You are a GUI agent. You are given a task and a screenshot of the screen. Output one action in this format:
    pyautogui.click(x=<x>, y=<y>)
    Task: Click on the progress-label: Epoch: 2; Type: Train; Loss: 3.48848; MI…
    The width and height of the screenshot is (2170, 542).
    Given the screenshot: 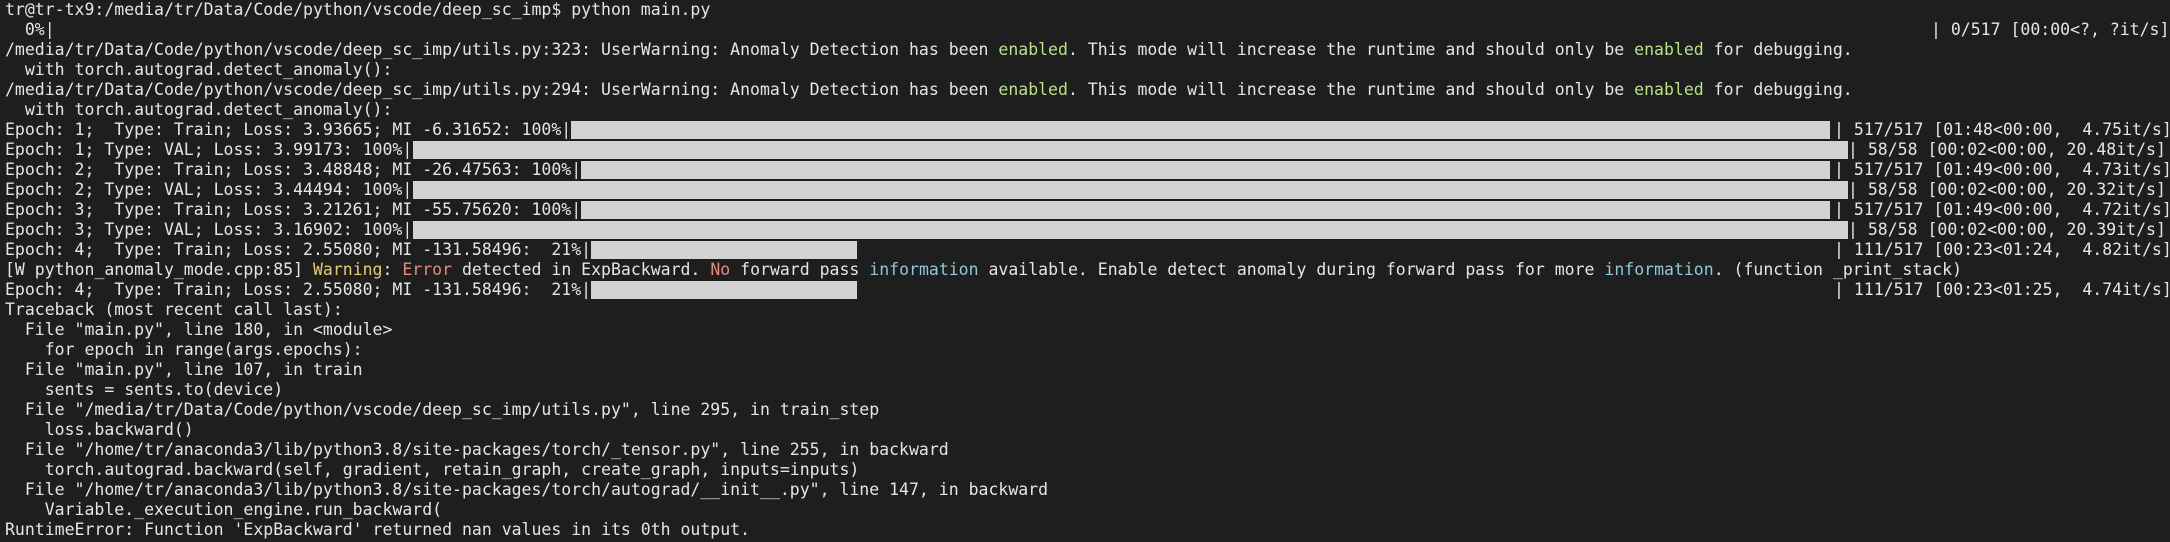 What is the action you would take?
    pyautogui.click(x=293, y=169)
    